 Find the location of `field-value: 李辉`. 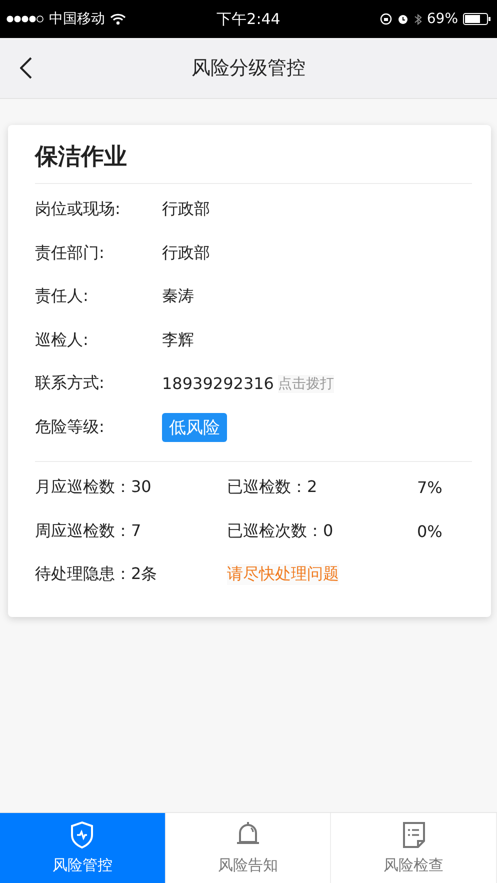

field-value: 李辉 is located at coordinates (178, 340).